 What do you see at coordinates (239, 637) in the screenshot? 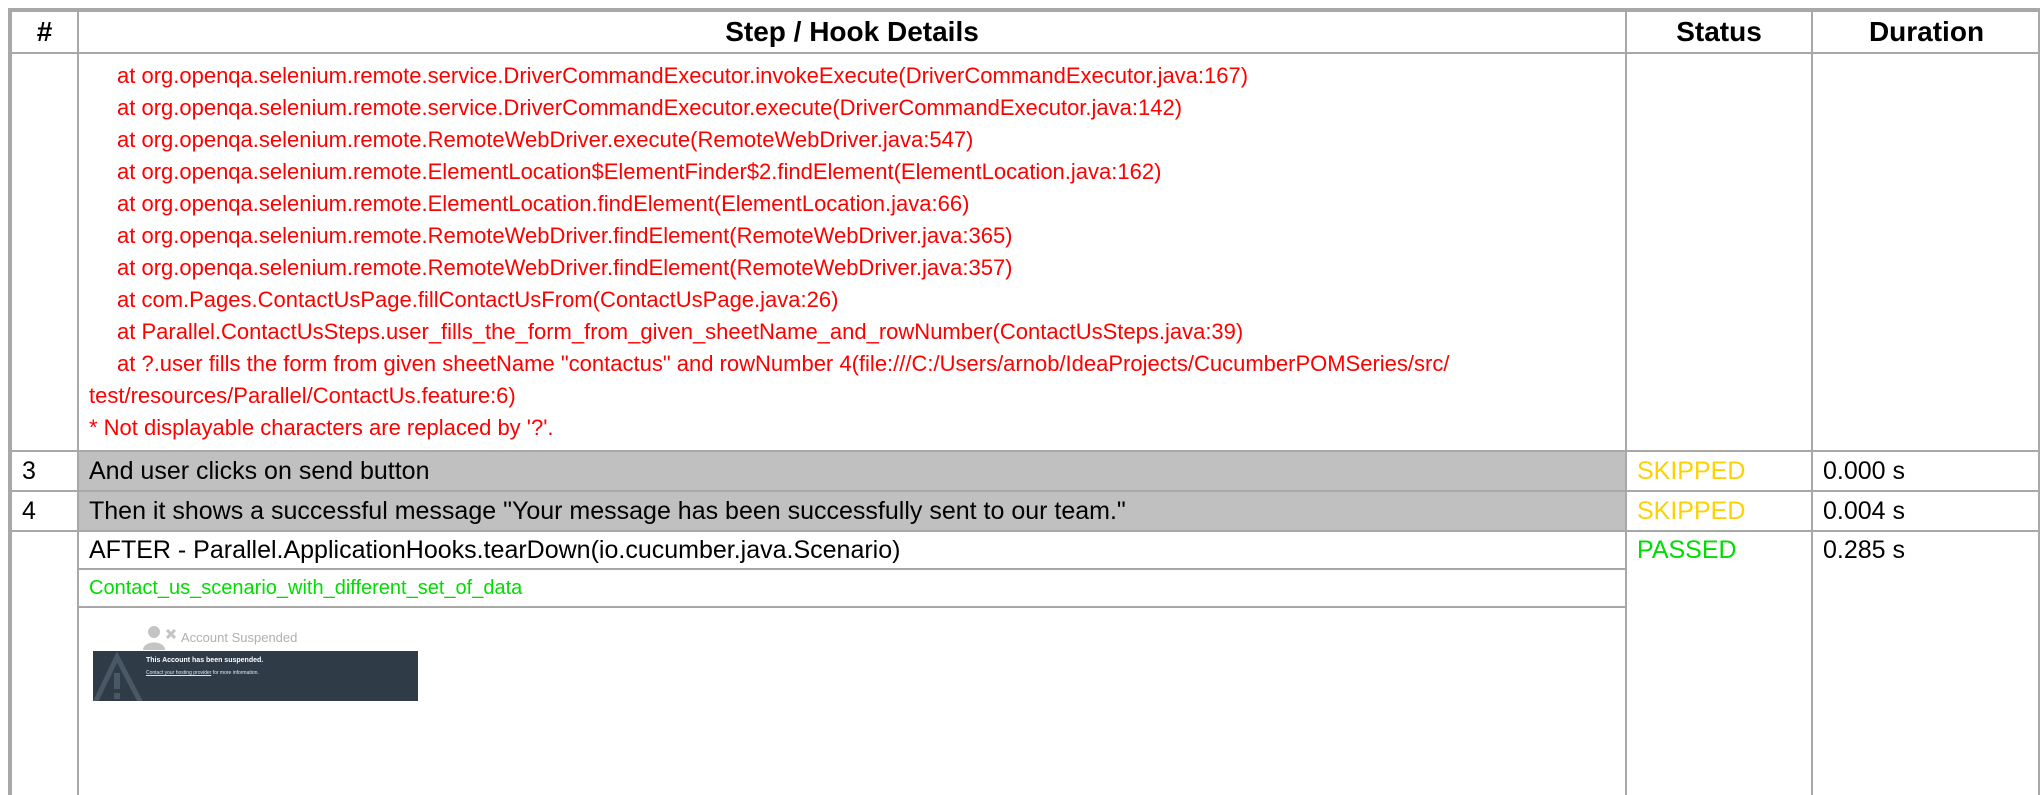
I see `screenshot-caption-text: Account Suspended` at bounding box center [239, 637].